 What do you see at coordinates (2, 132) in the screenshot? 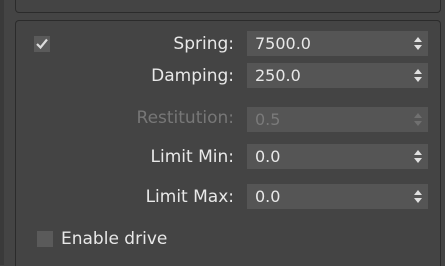
I see `left-edge` at bounding box center [2, 132].